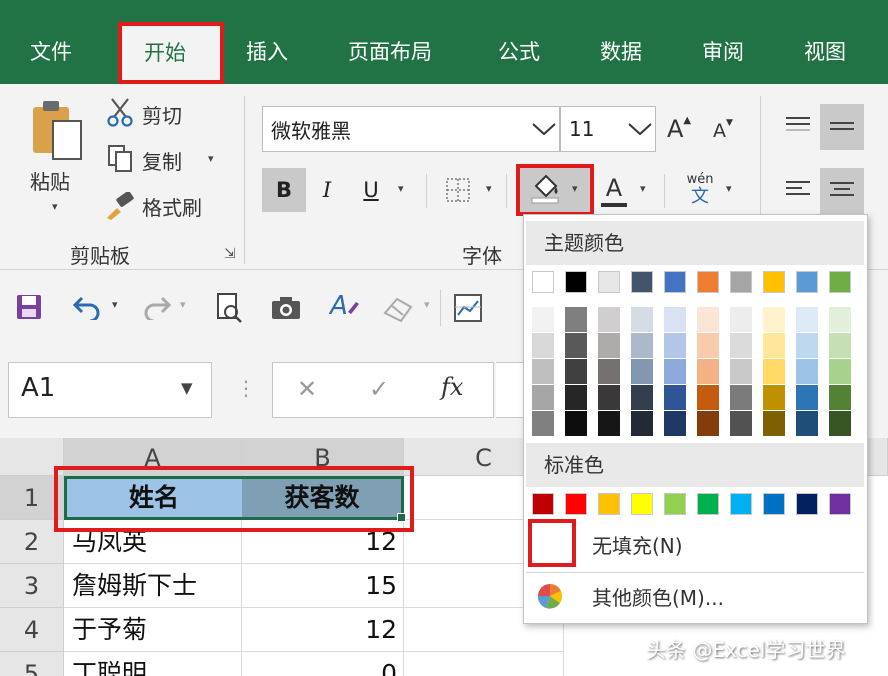 The width and height of the screenshot is (888, 676). I want to click on format-painter-icon, so click(120, 206).